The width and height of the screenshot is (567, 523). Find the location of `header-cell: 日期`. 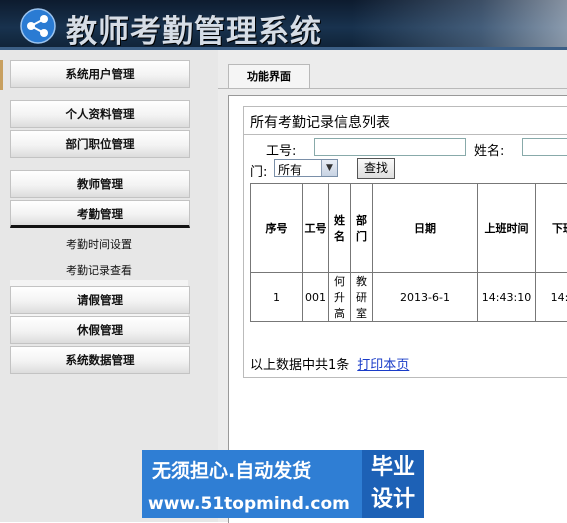

header-cell: 日期 is located at coordinates (425, 228).